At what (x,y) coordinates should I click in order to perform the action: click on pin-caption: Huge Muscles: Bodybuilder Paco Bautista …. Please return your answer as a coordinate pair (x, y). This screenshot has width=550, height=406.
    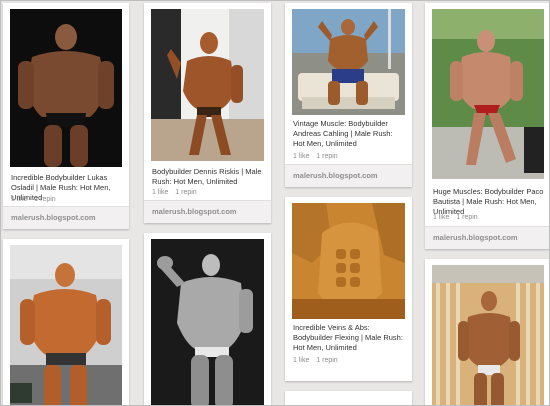
    Looking at the image, I should click on (489, 202).